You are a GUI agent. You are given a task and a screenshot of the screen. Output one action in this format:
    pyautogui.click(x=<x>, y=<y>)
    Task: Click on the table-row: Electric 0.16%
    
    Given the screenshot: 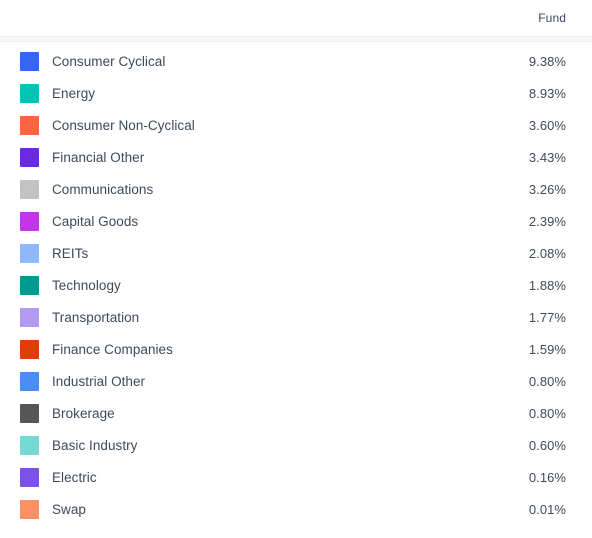 What is the action you would take?
    pyautogui.click(x=296, y=477)
    